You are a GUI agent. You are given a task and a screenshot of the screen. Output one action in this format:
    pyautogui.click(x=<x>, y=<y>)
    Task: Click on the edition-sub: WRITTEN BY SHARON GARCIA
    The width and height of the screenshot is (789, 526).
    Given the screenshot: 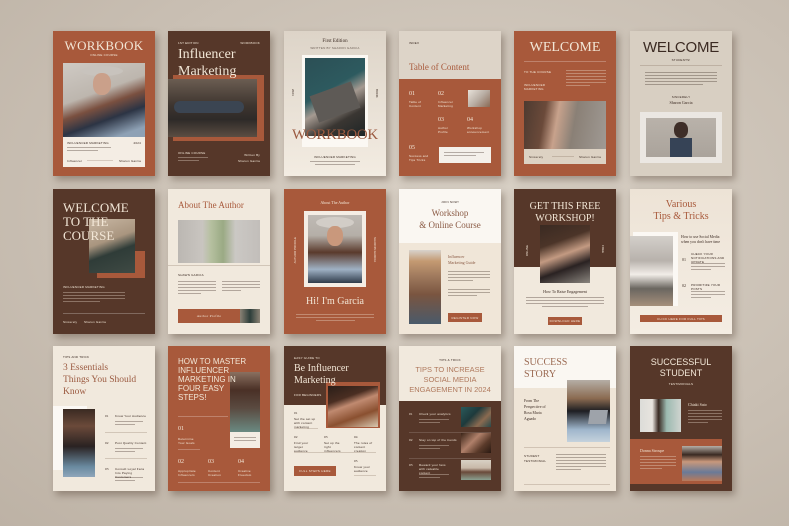 What is the action you would take?
    pyautogui.click(x=335, y=48)
    